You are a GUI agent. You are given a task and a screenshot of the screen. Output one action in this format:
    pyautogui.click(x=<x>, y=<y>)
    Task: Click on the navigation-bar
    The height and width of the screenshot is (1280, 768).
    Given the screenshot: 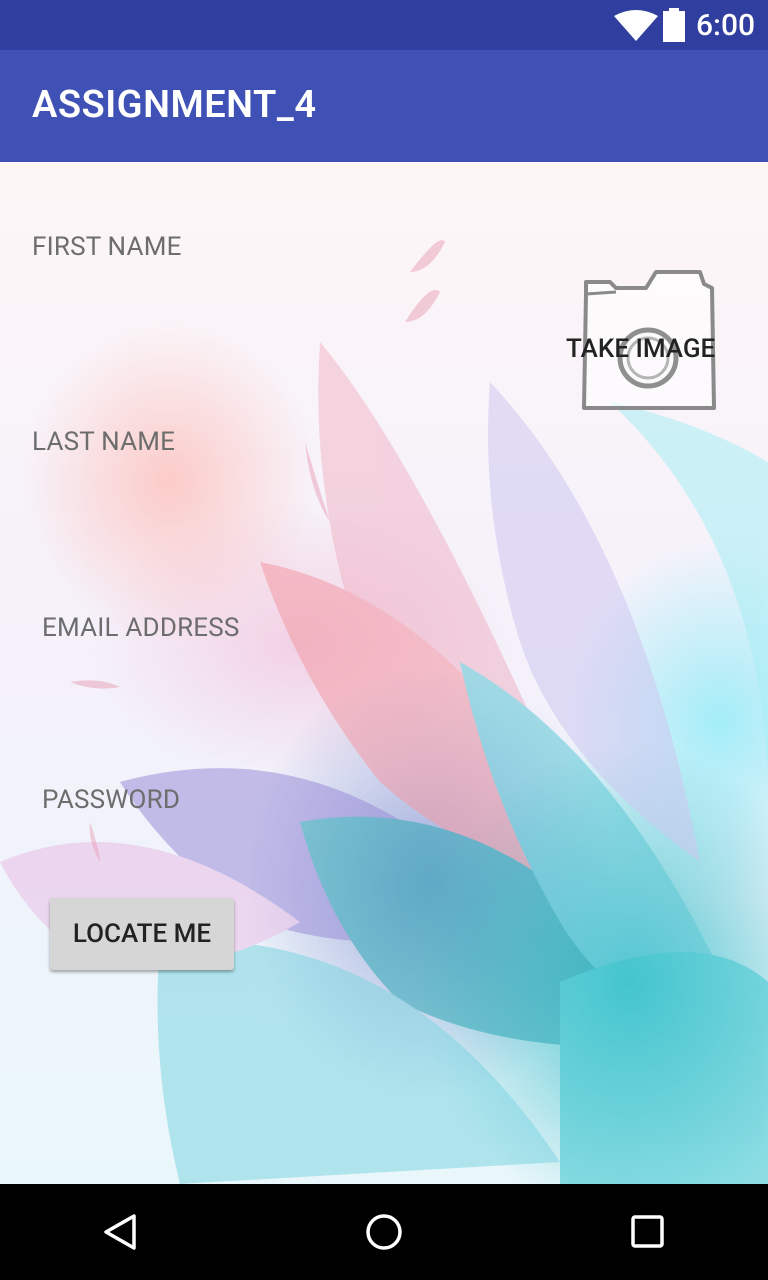 What is the action you would take?
    pyautogui.click(x=384, y=1232)
    